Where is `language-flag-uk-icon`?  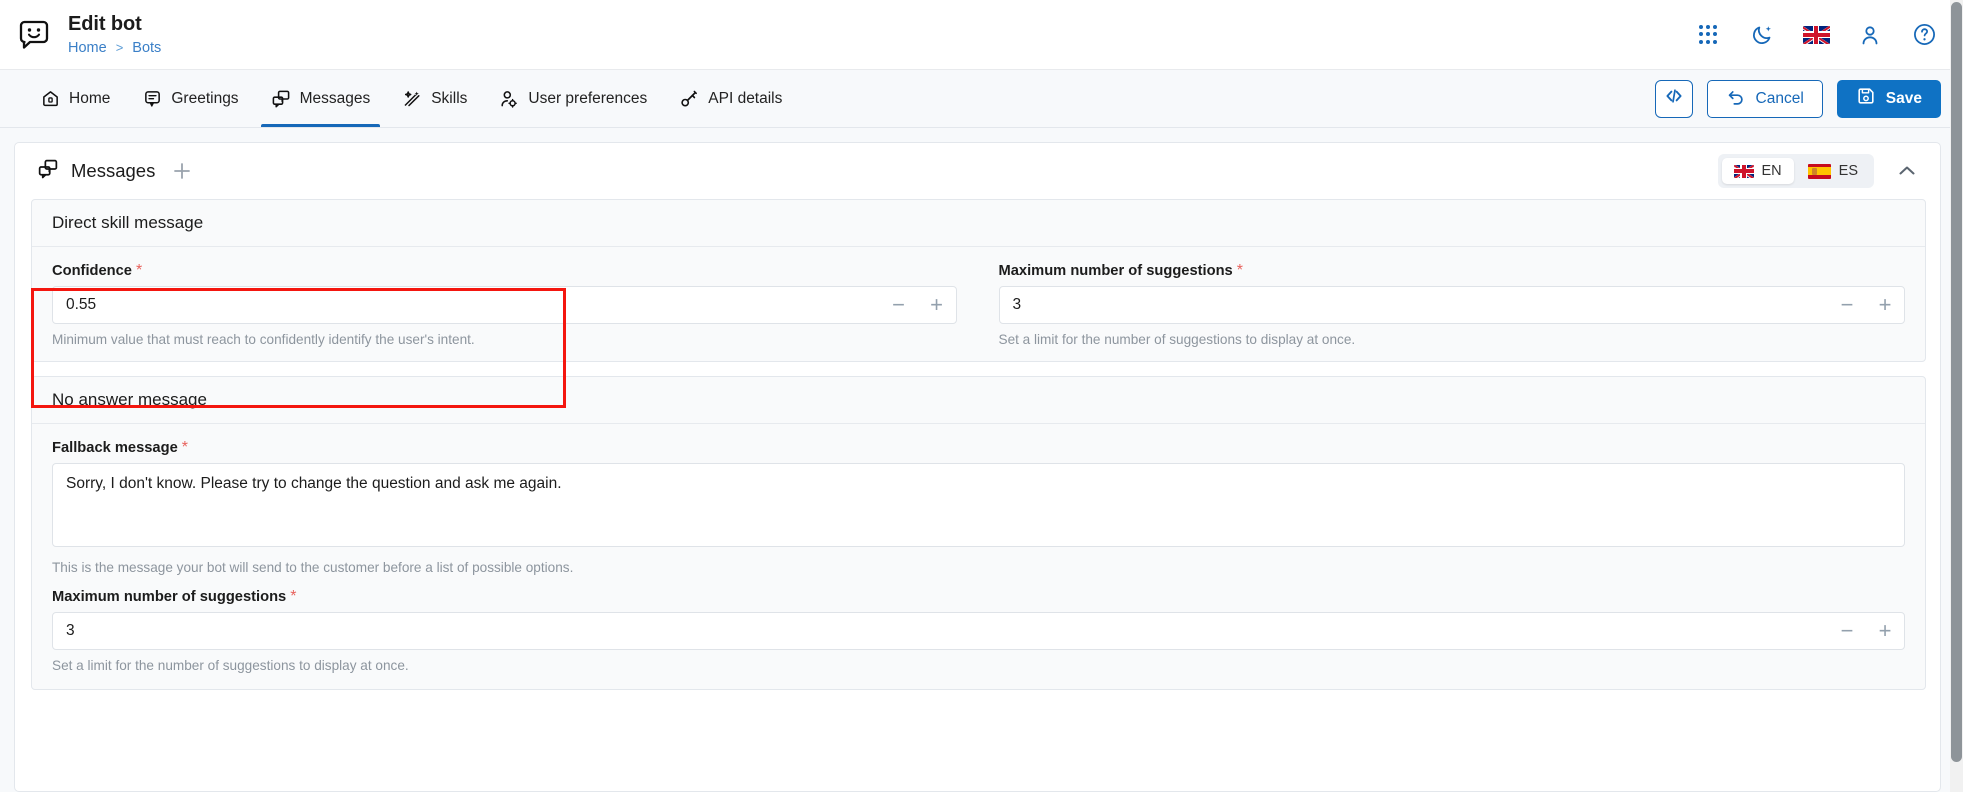 language-flag-uk-icon is located at coordinates (1816, 35).